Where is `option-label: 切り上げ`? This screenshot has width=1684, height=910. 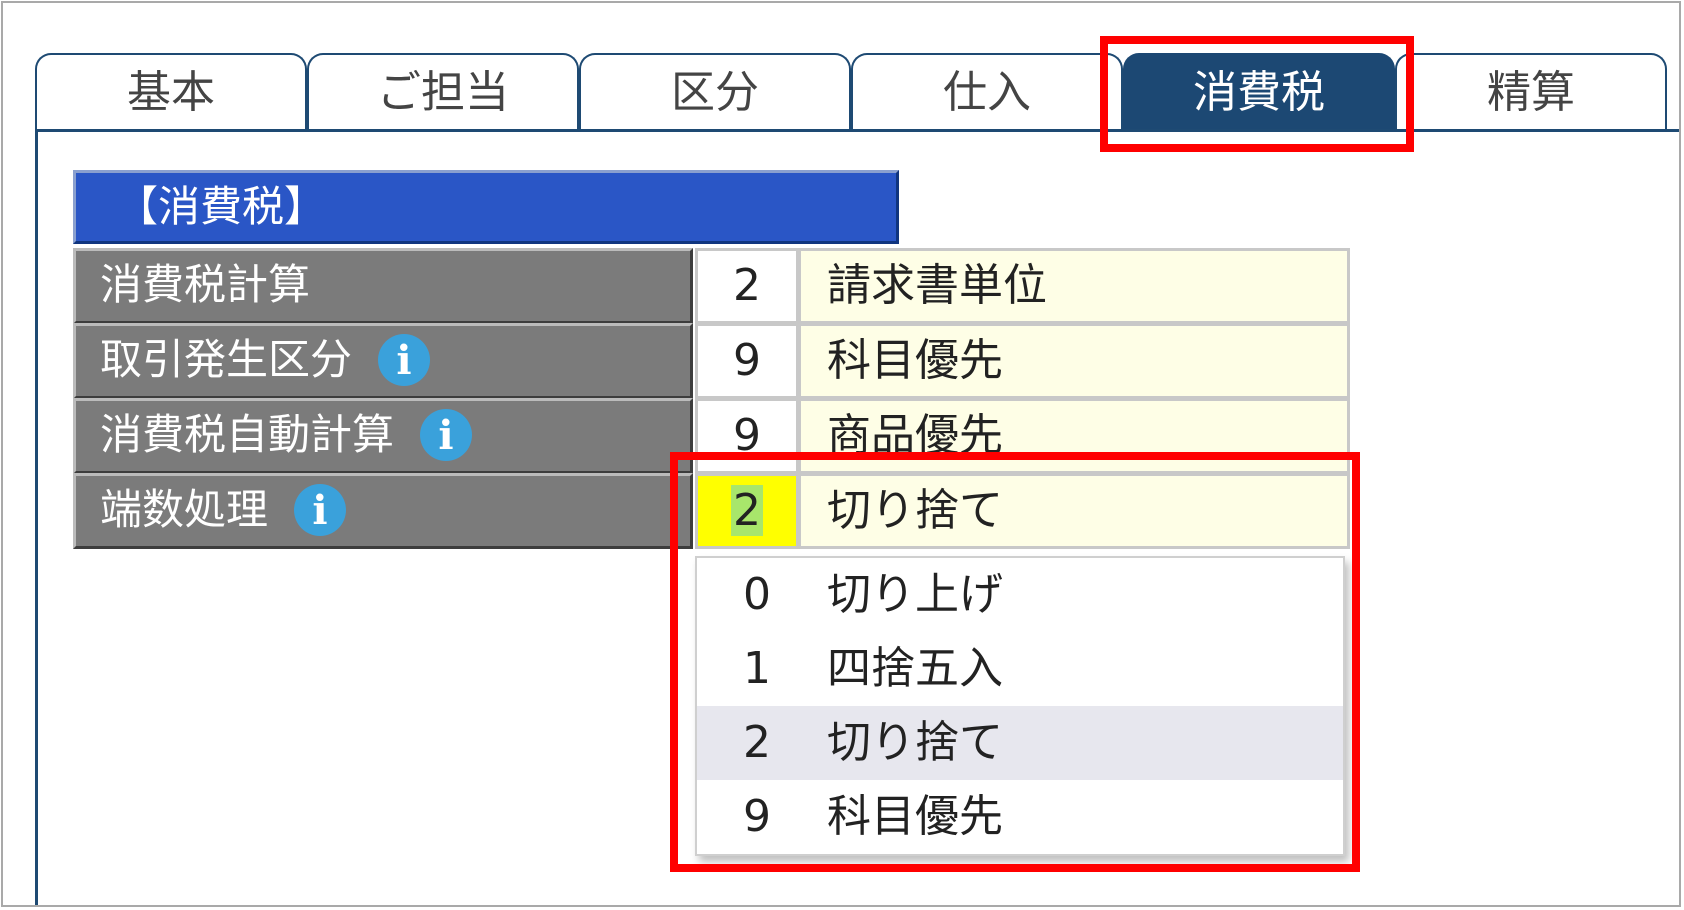
option-label: 切り上げ is located at coordinates (915, 594).